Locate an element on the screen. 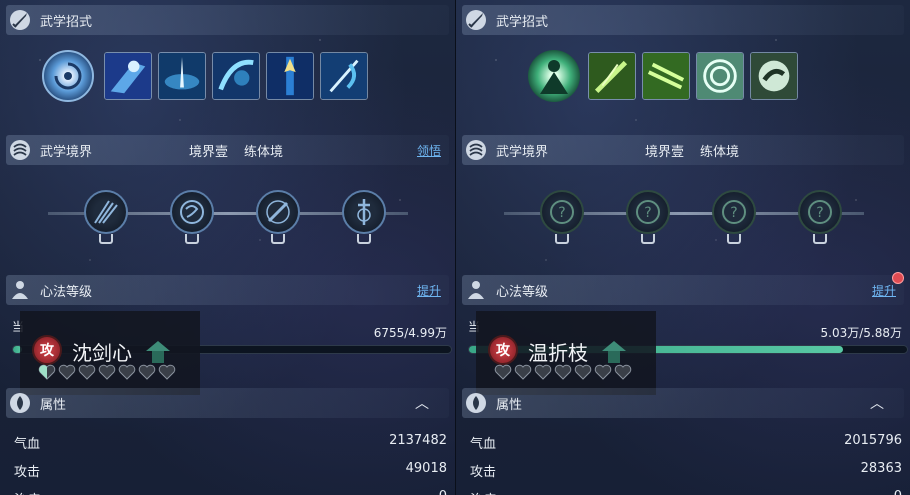  comprehend-link: 领悟 is located at coordinates (429, 150).